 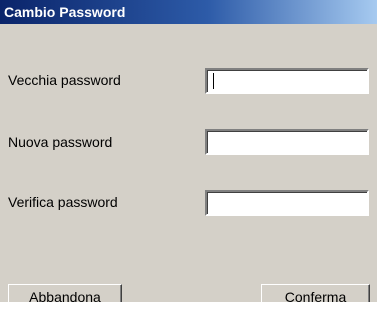 I want to click on window-title: Cambio Password, so click(x=65, y=12).